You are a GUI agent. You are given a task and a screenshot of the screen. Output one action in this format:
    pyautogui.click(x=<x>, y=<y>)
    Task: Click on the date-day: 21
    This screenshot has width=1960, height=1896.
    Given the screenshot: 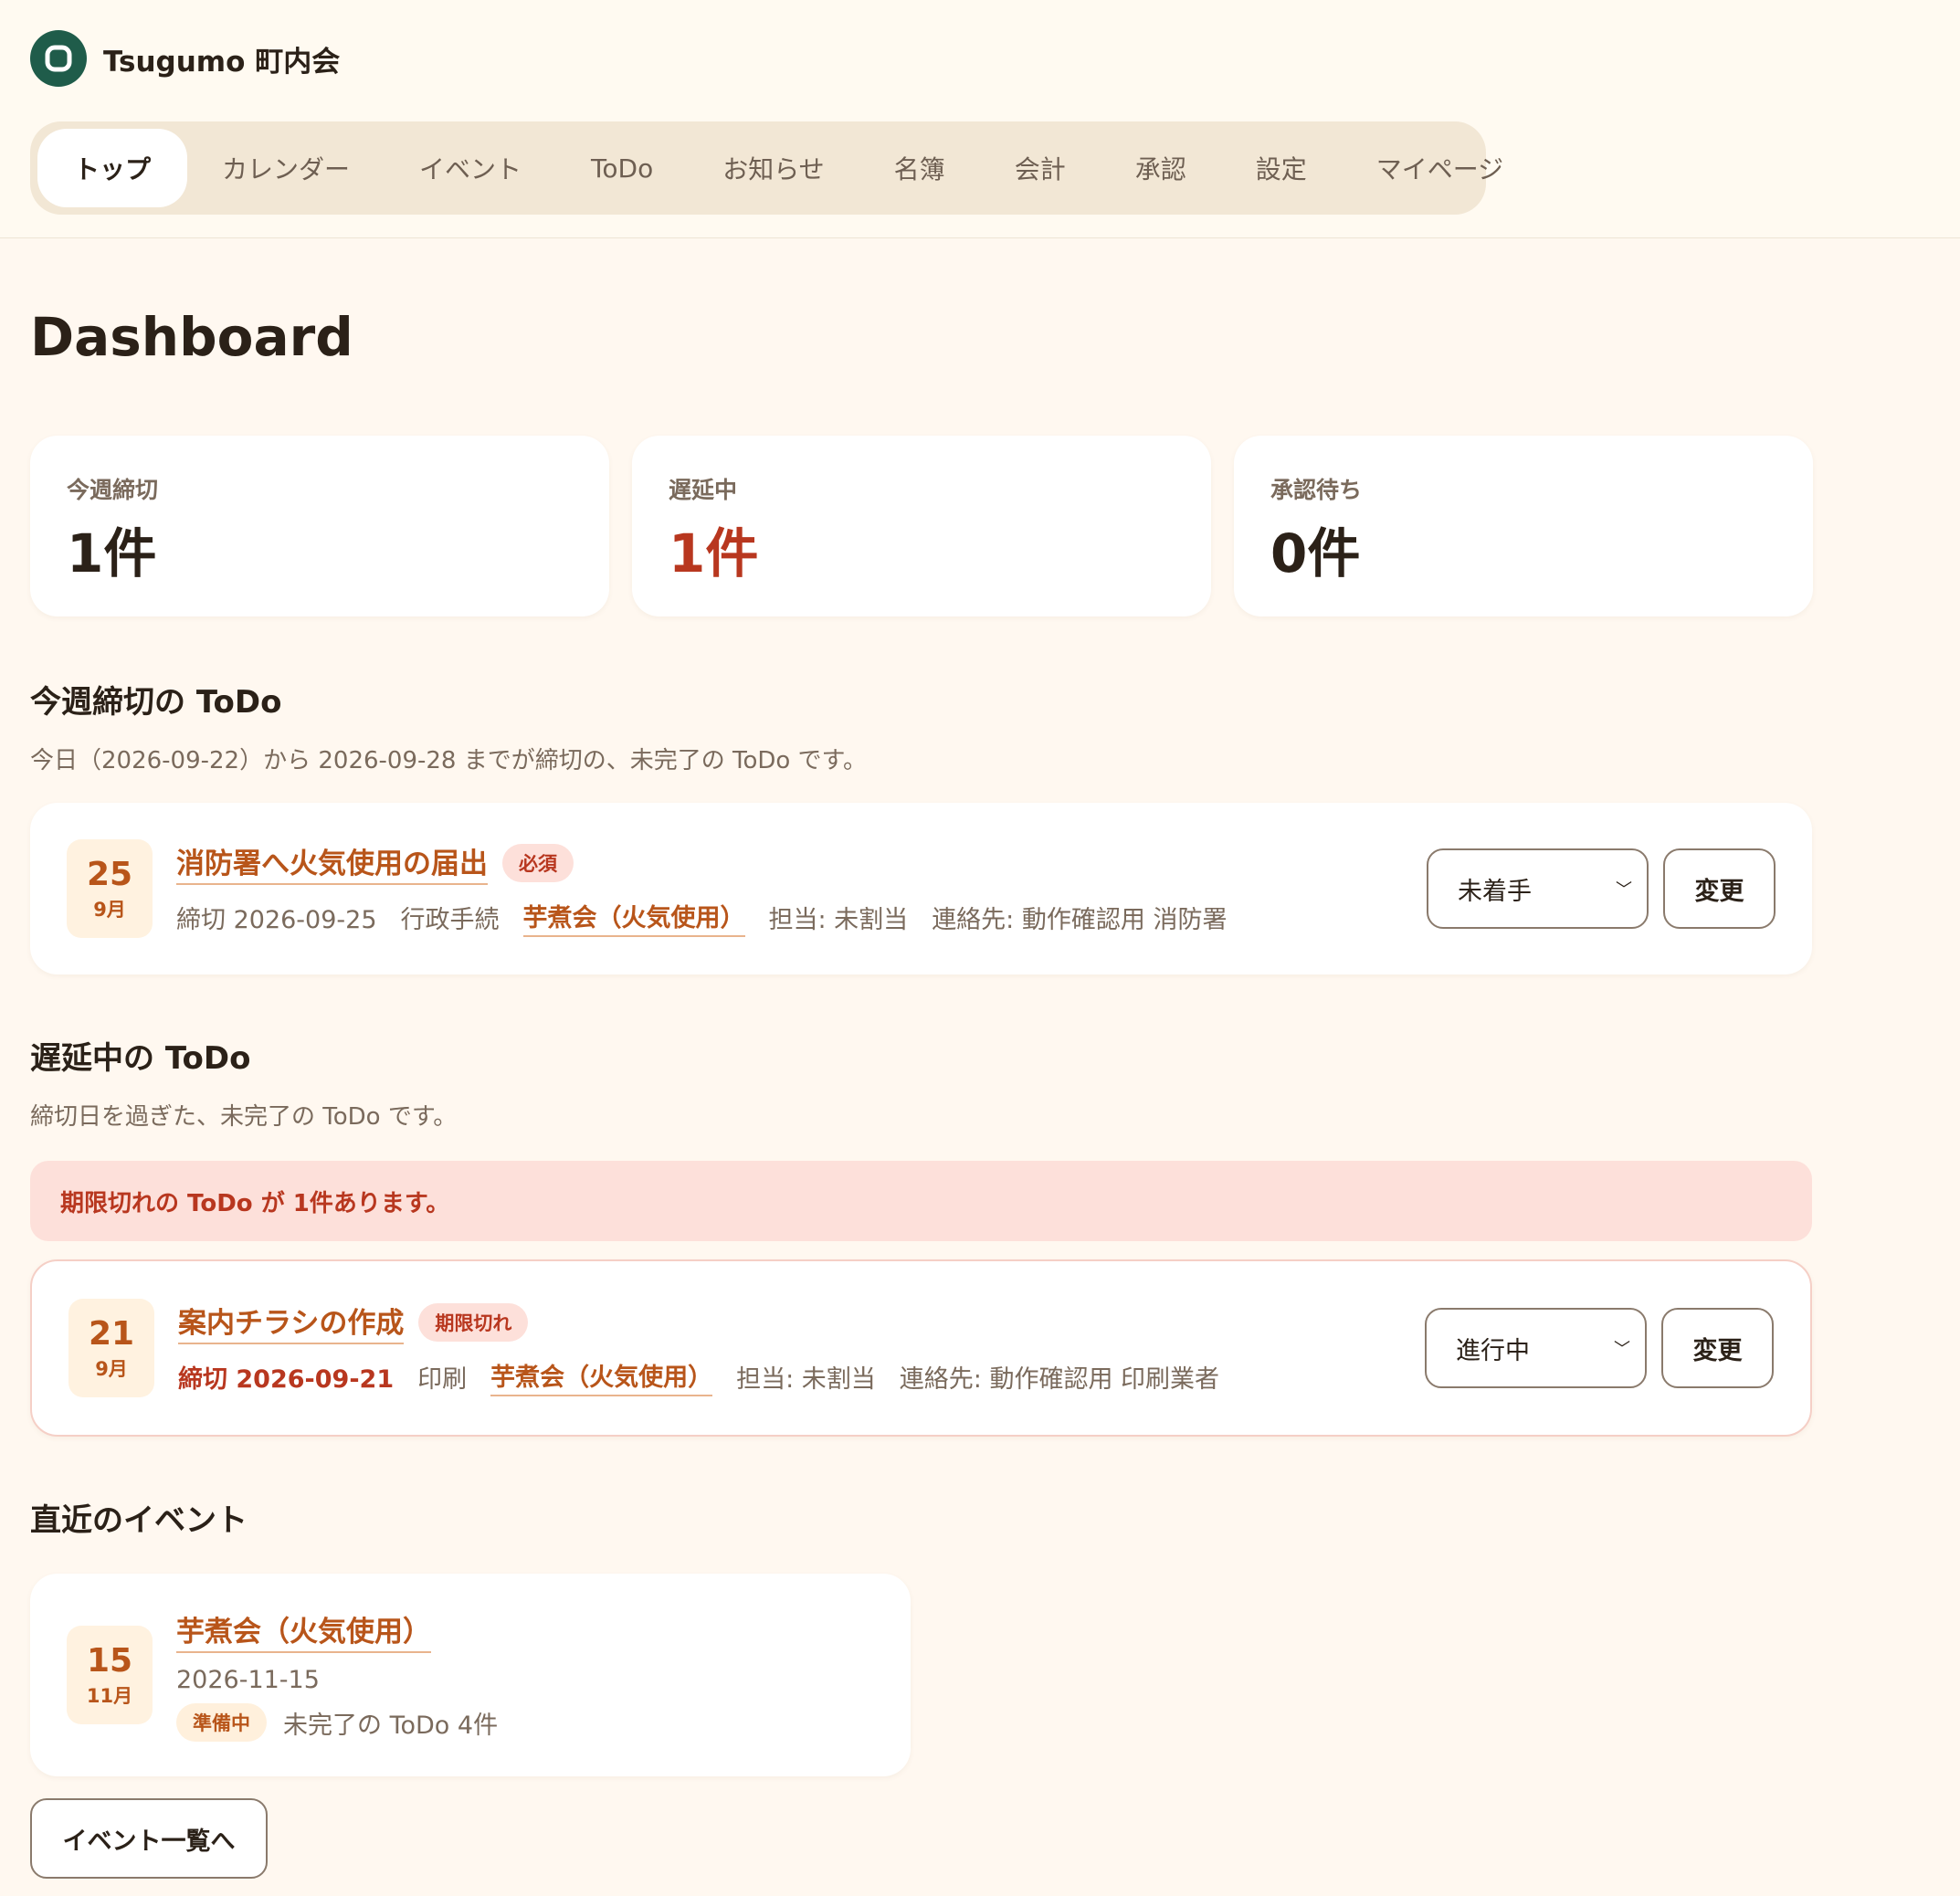 What is the action you would take?
    pyautogui.click(x=111, y=1334)
    